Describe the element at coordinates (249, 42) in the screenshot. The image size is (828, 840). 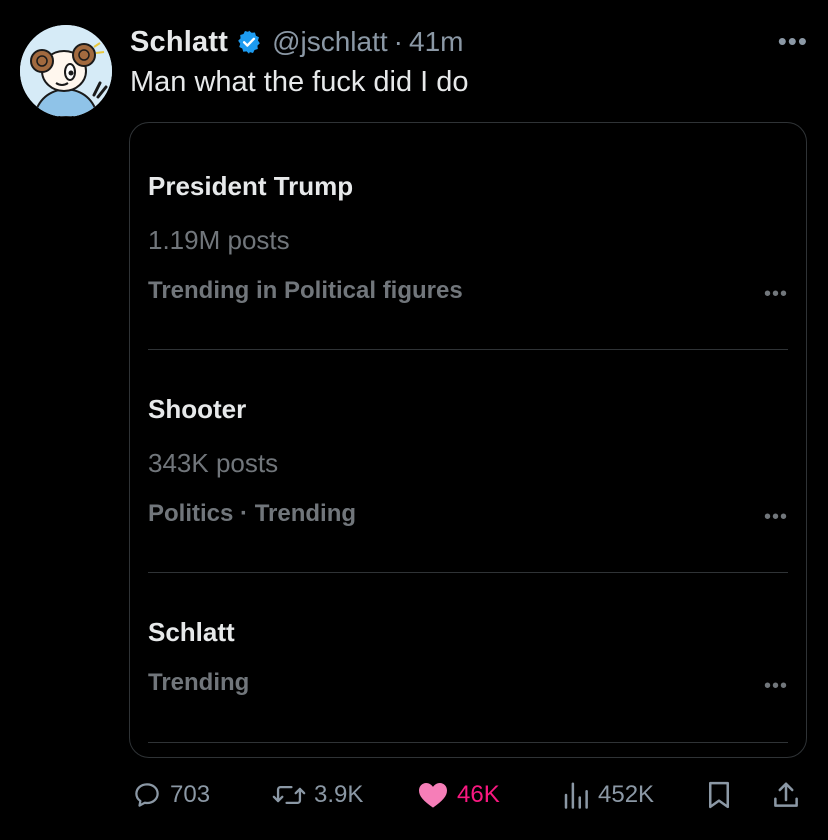
I see `verified-badge-icon` at that location.